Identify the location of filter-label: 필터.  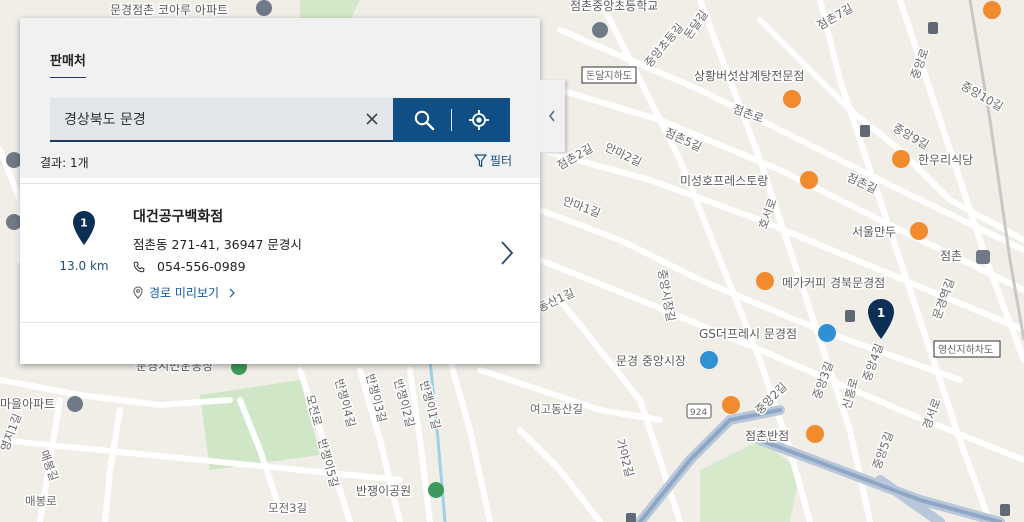
(501, 161).